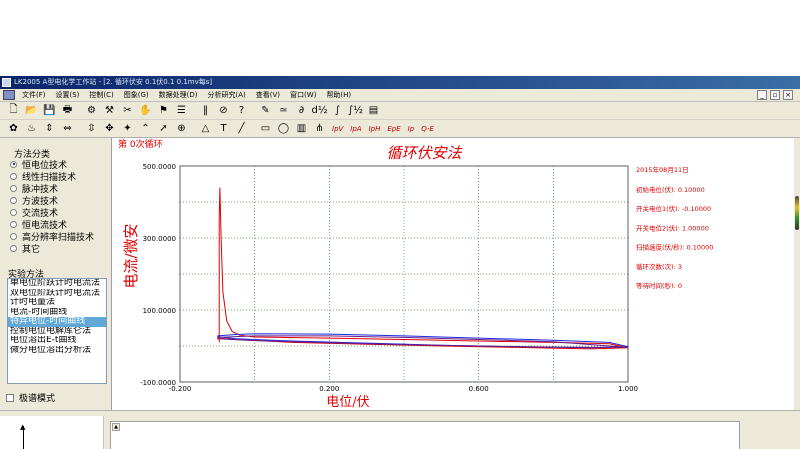 The width and height of the screenshot is (800, 449). Describe the element at coordinates (127, 129) in the screenshot. I see `star-icon: ✦` at that location.